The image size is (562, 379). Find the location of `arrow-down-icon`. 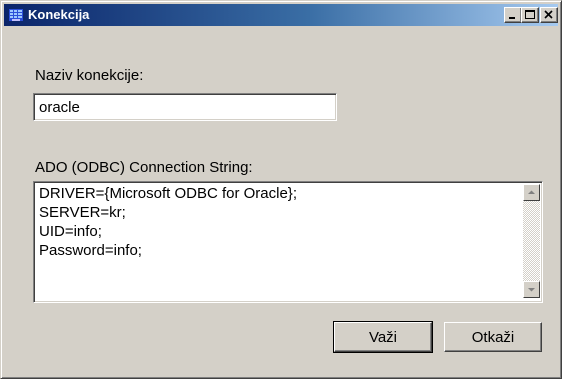

arrow-down-icon is located at coordinates (531, 290).